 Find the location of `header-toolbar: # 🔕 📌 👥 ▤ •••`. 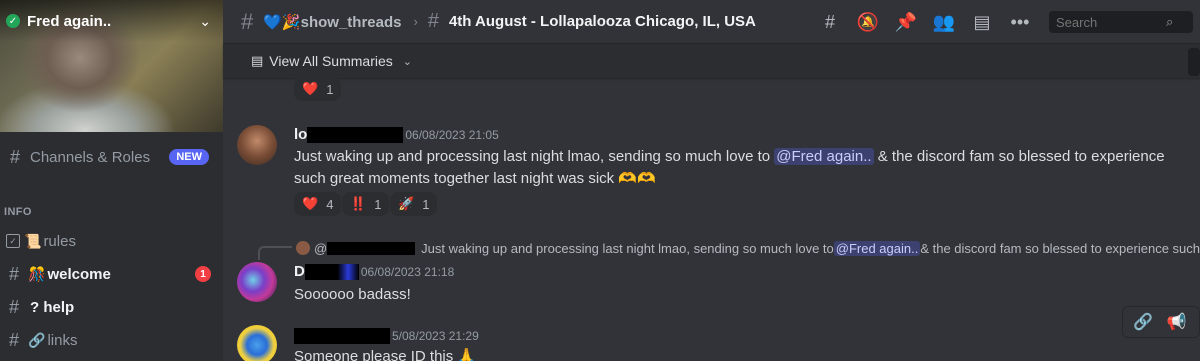

header-toolbar: # 🔕 📌 👥 ▤ ••• is located at coordinates (925, 22).